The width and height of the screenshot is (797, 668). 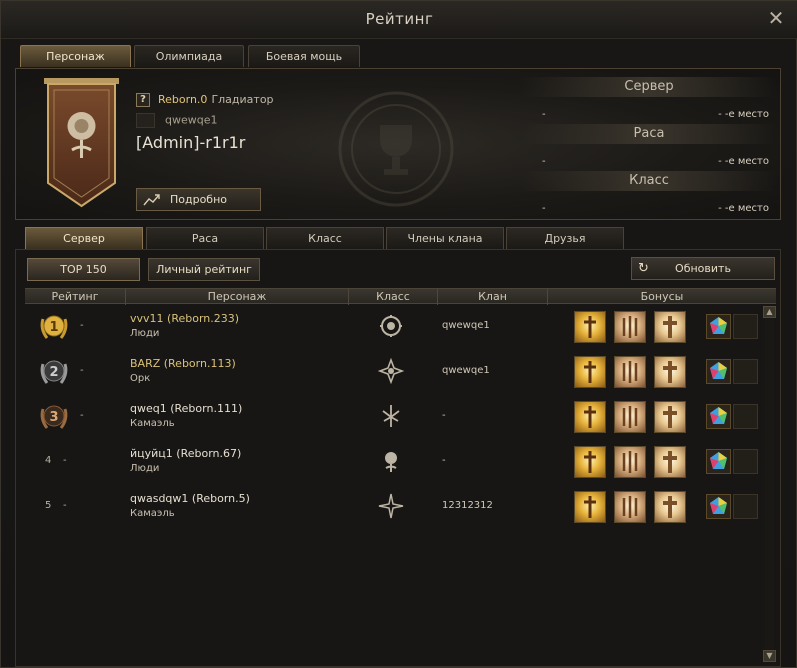 I want to click on clan-name: -, so click(x=444, y=460).